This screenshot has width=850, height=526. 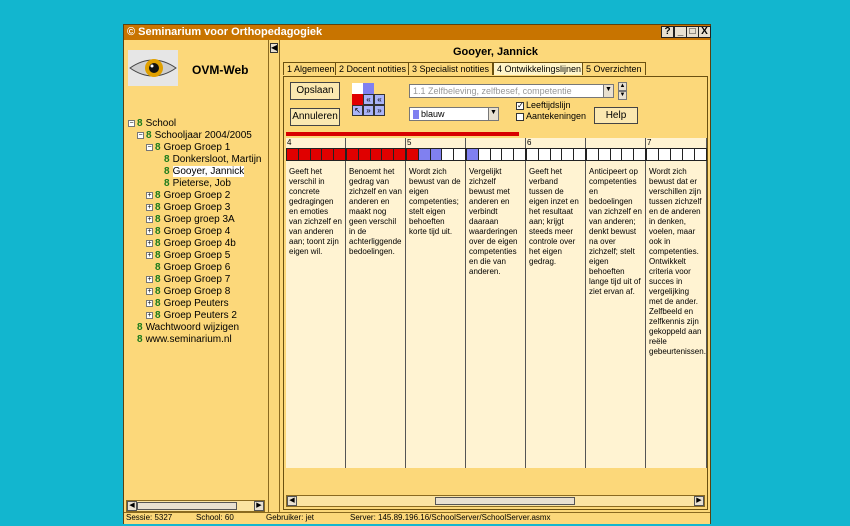 What do you see at coordinates (616, 115) in the screenshot?
I see `help-button: Help` at bounding box center [616, 115].